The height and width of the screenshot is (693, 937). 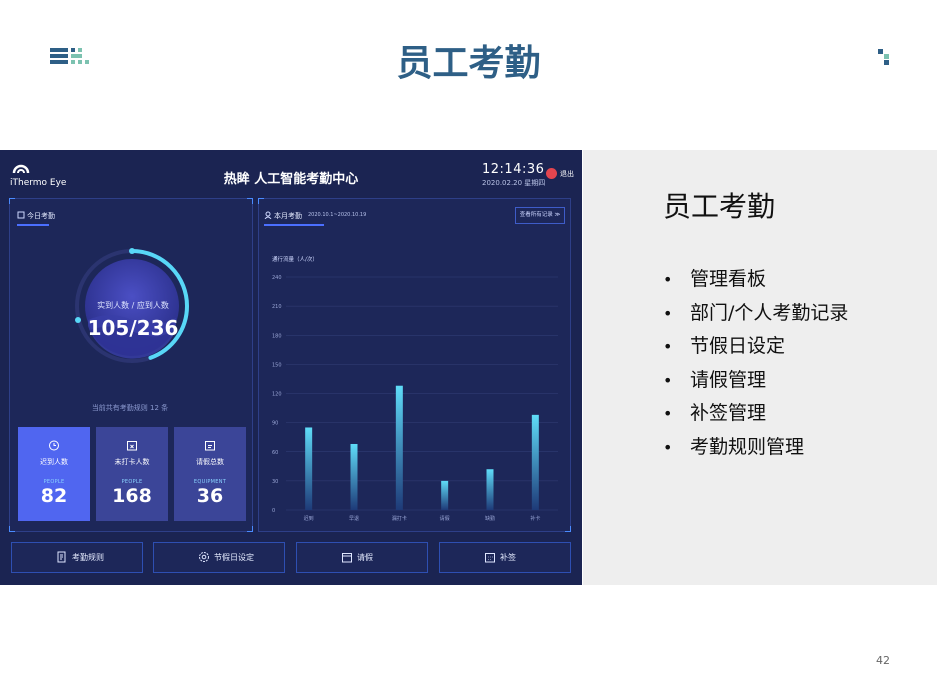 What do you see at coordinates (21, 215) in the screenshot?
I see `today-tab-icon` at bounding box center [21, 215].